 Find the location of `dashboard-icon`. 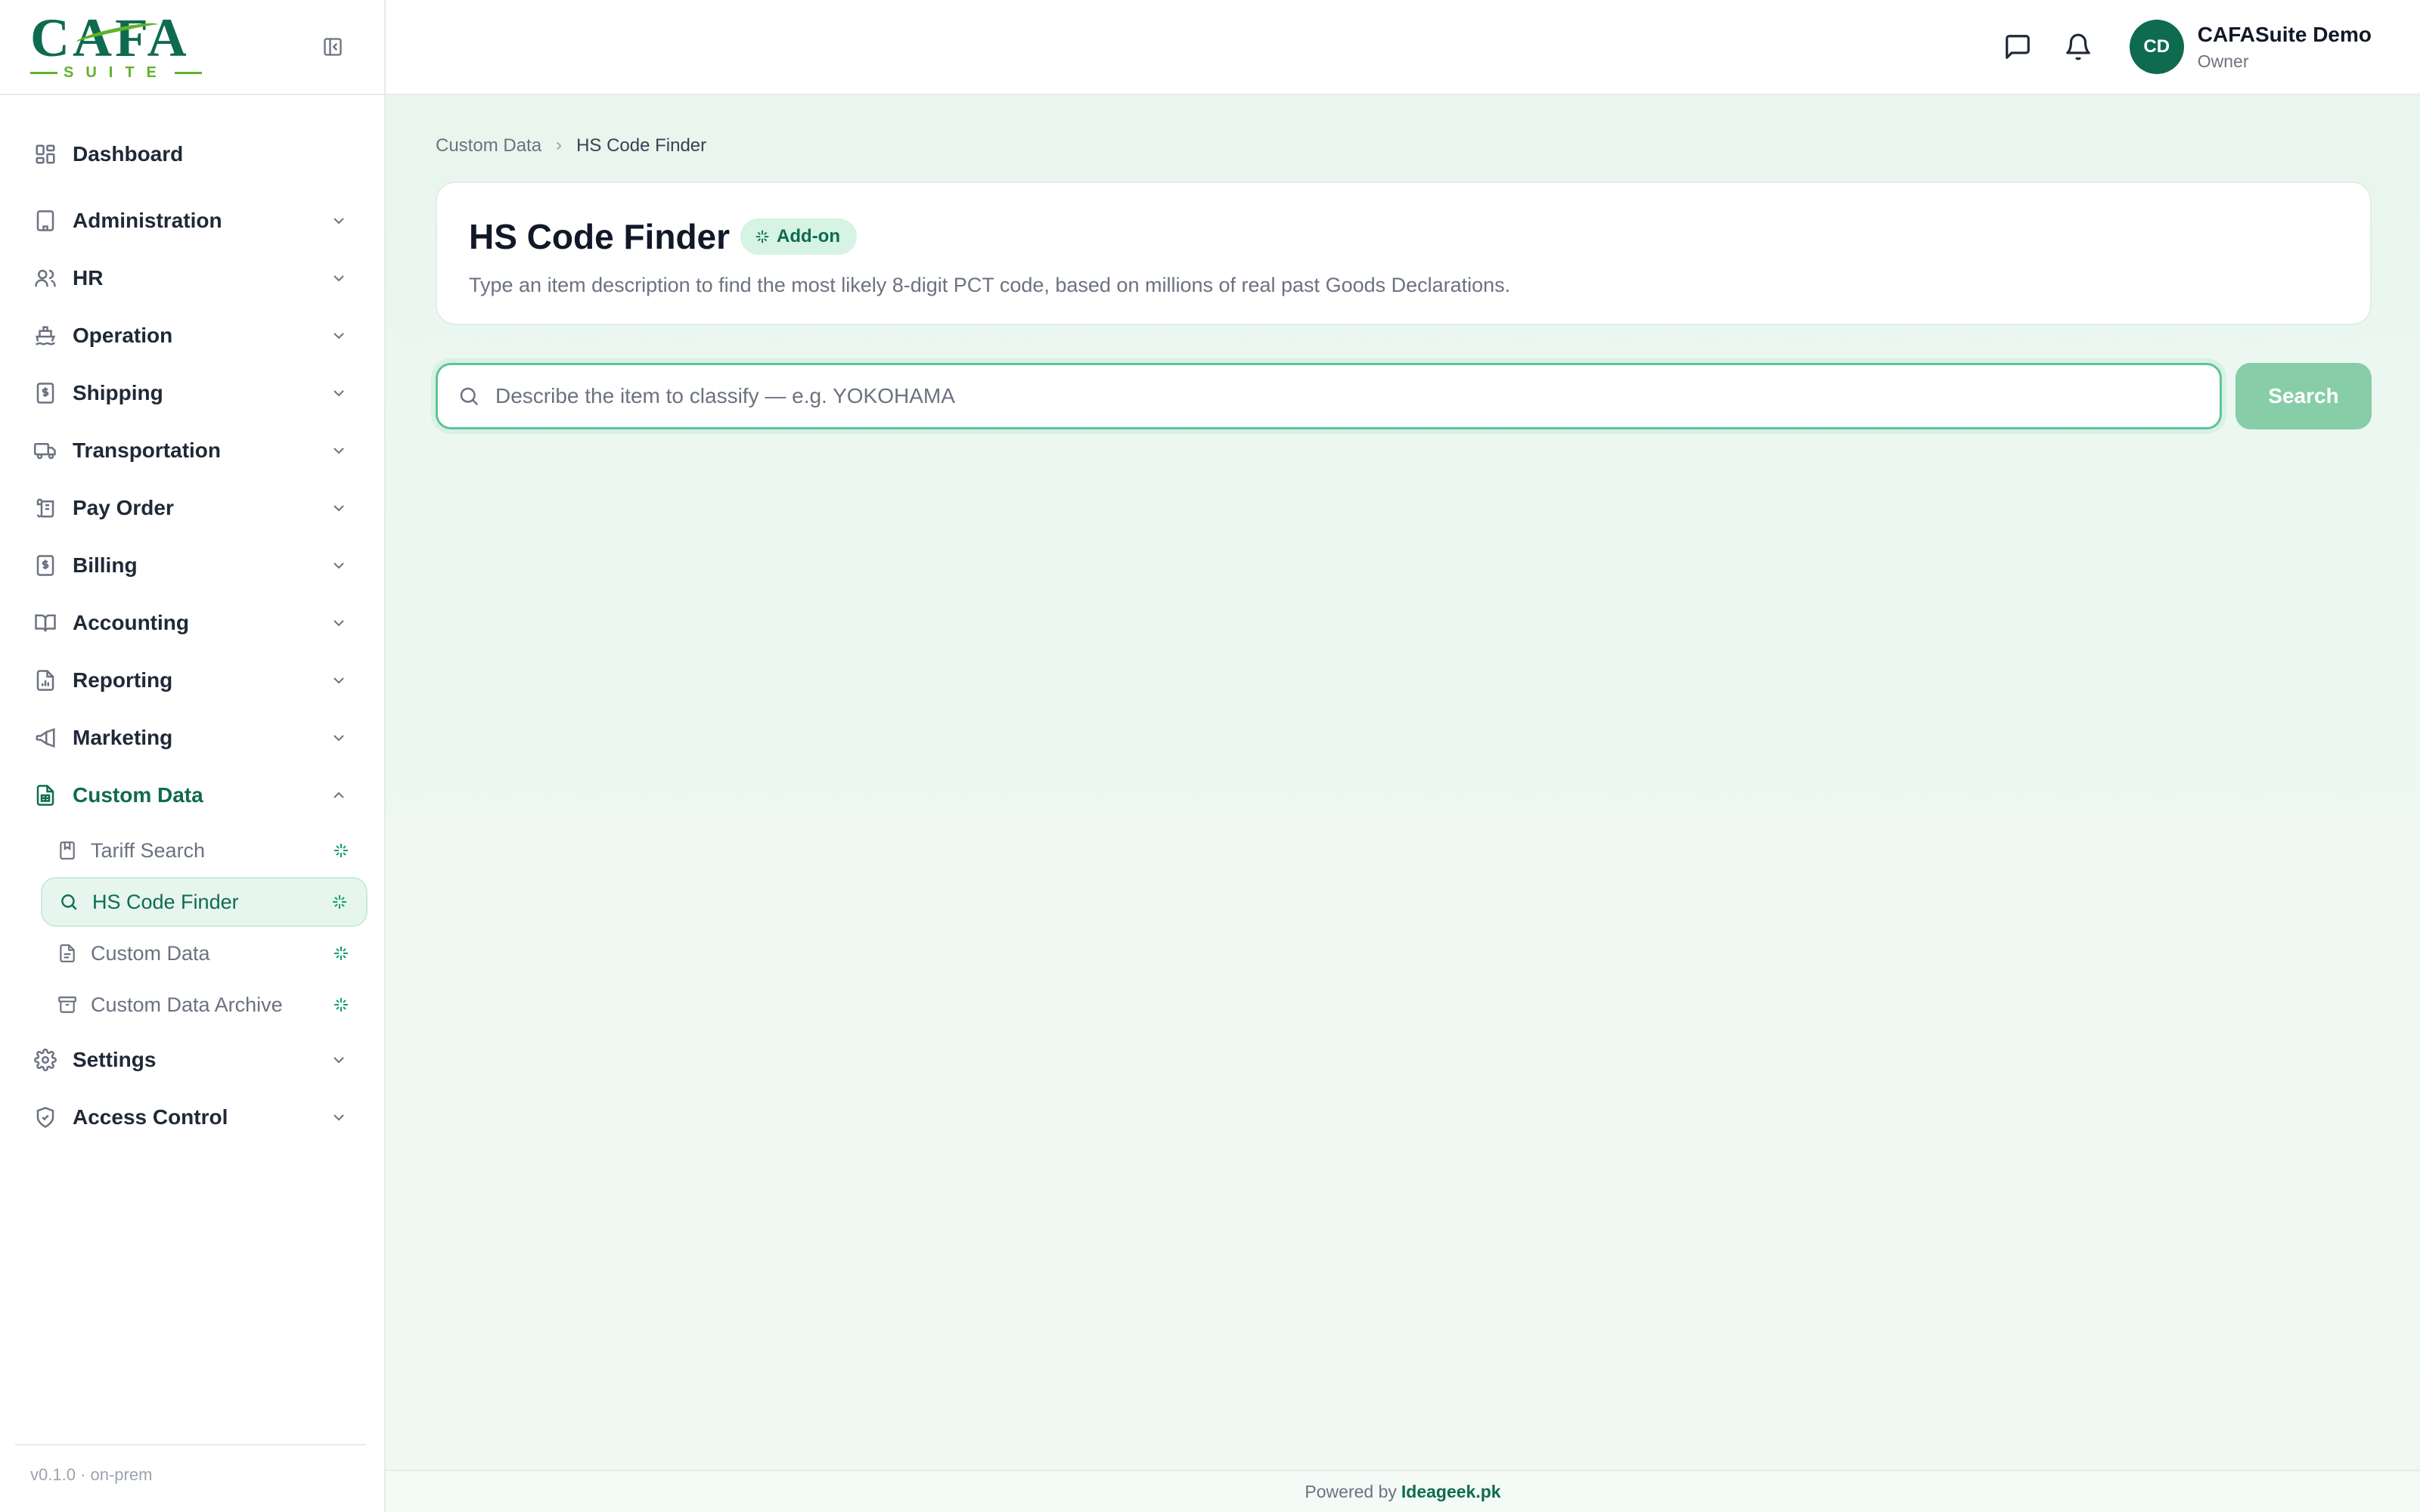

dashboard-icon is located at coordinates (45, 154).